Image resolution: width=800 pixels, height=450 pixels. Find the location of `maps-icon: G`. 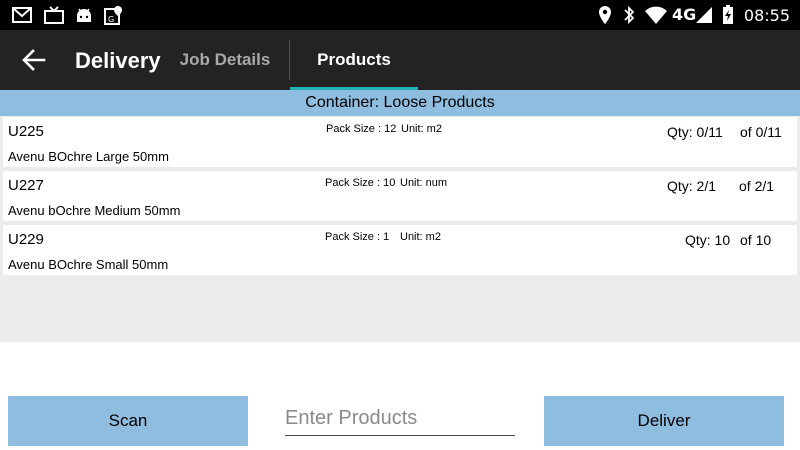

maps-icon: G is located at coordinates (114, 15).